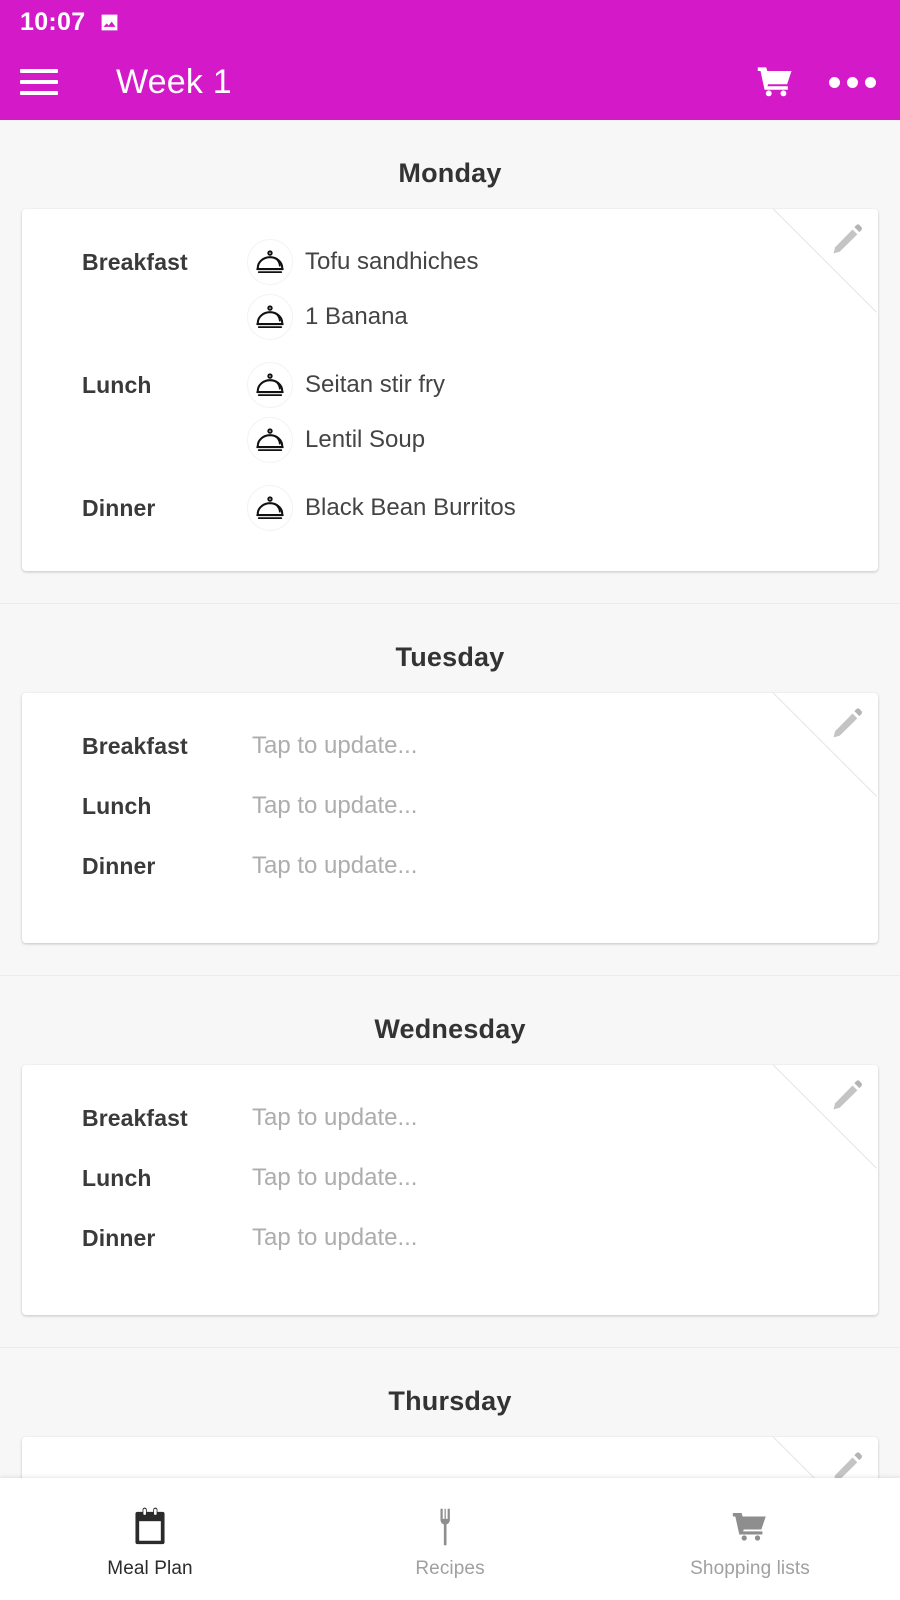 This screenshot has height=1600, width=900. What do you see at coordinates (365, 439) in the screenshot?
I see `meal-item-text: Lentil Soup` at bounding box center [365, 439].